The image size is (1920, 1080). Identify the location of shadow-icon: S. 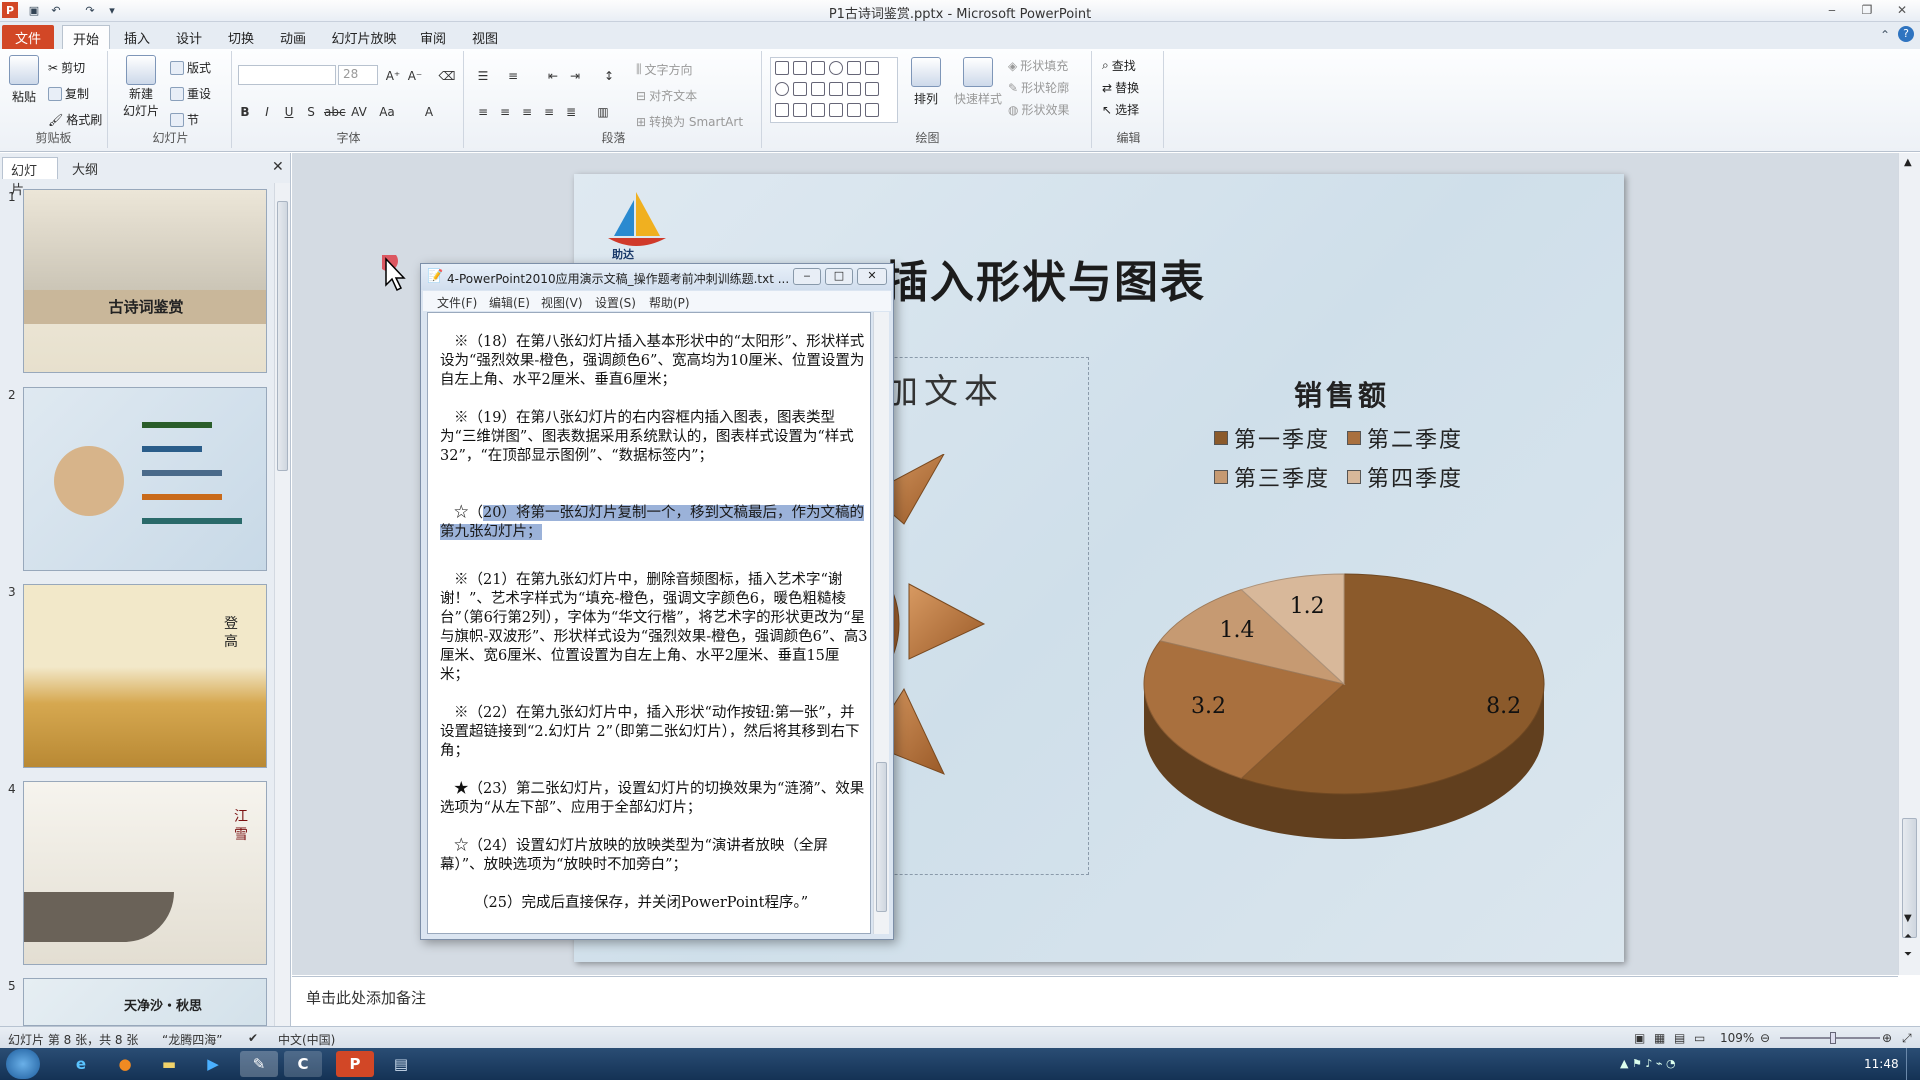
(311, 112).